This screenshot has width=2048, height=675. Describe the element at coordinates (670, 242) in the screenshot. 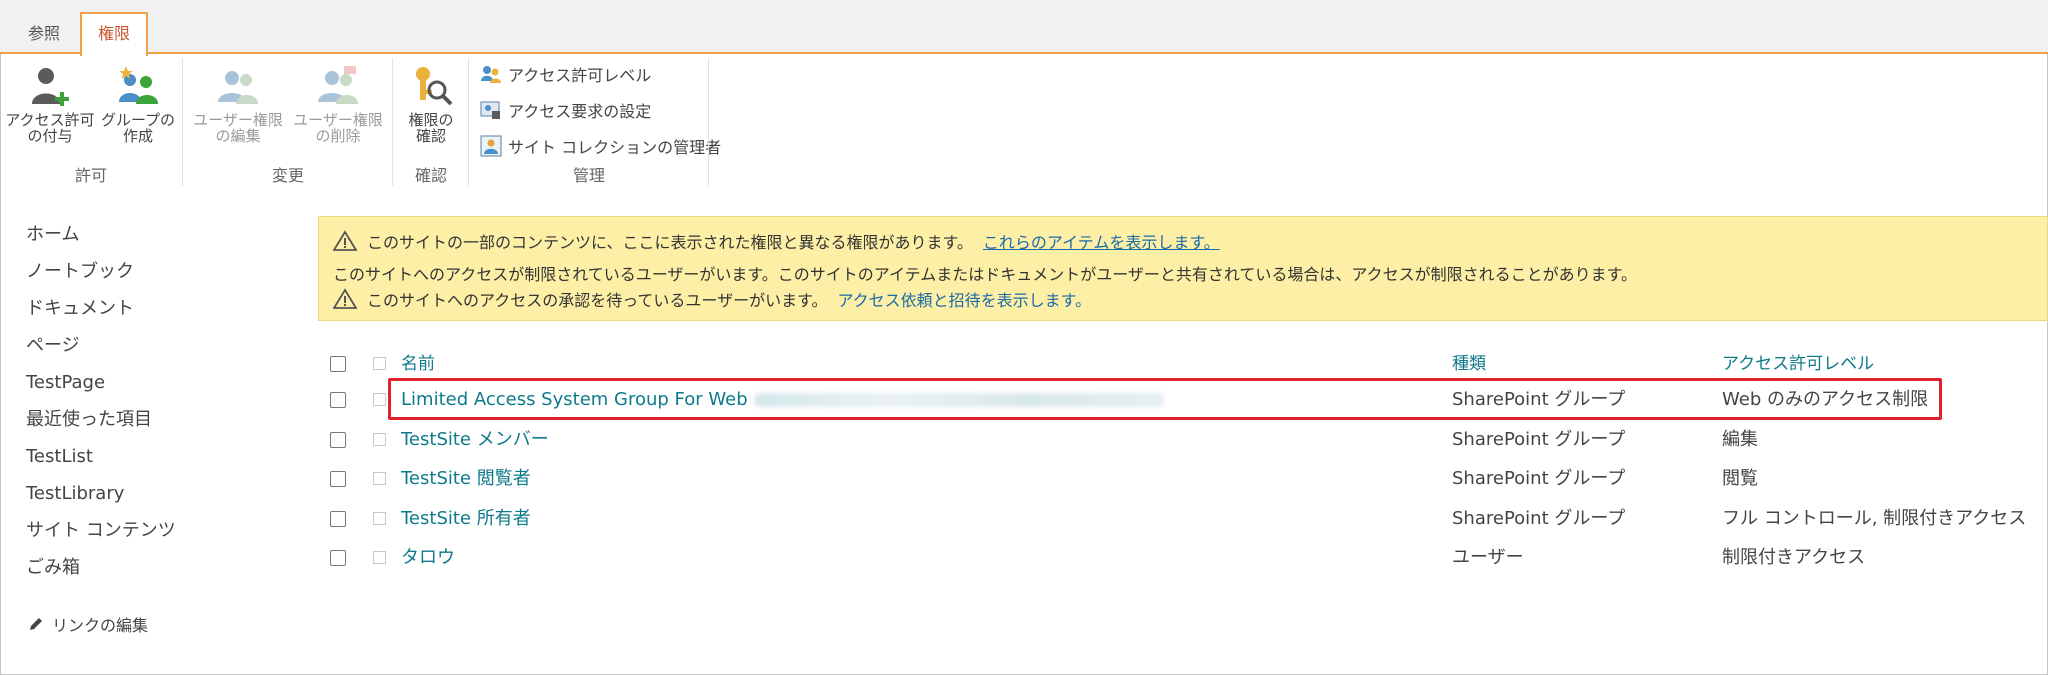

I see `banner-line1-text: このサイトの一部のコンテンツに、ここに表示された権限と異なる権限があります。` at that location.